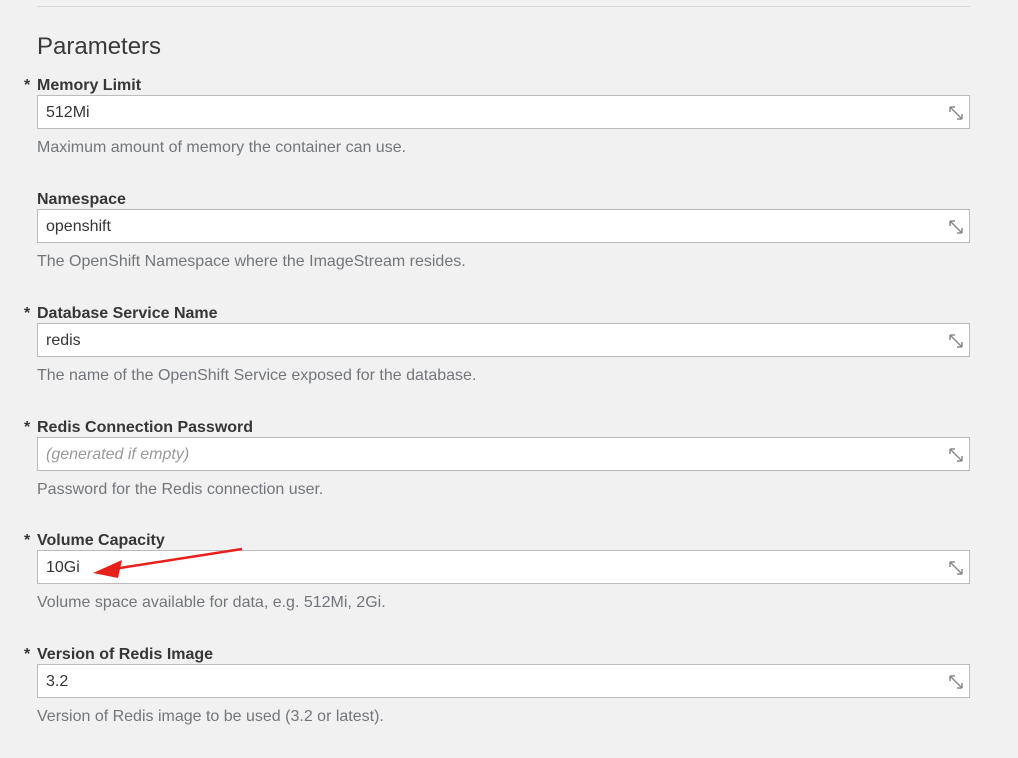 The image size is (1018, 758). Describe the element at coordinates (503, 340) in the screenshot. I see `database-service-name-input: redis` at that location.